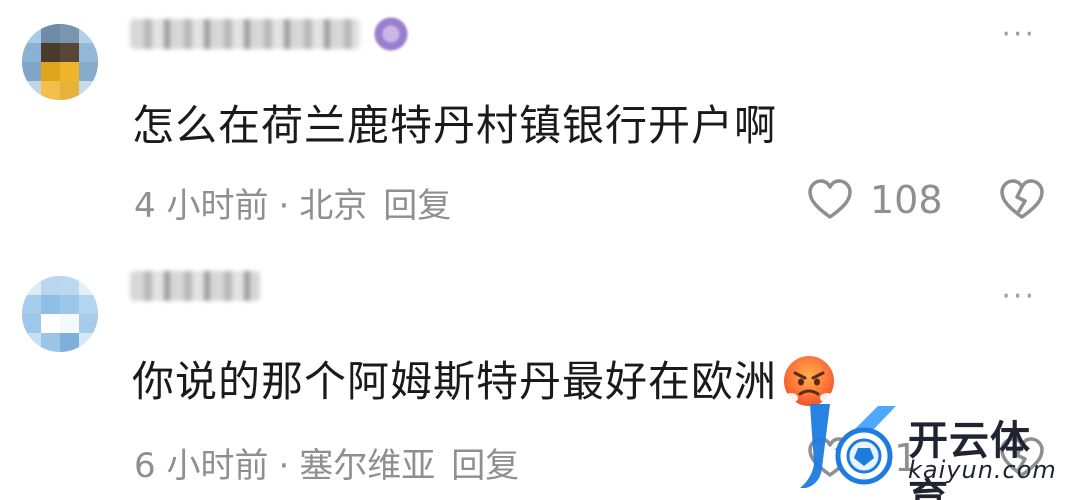 This screenshot has height=500, width=1080. Describe the element at coordinates (848, 446) in the screenshot. I see `kaiyun-logo-icon` at that location.